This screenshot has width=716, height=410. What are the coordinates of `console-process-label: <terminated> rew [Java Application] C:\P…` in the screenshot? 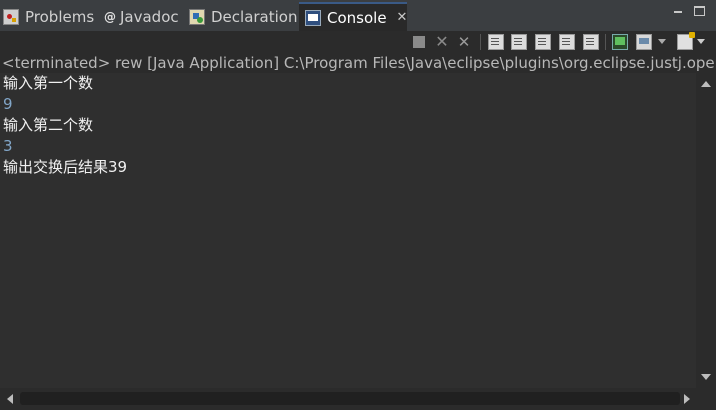 It's located at (358, 63).